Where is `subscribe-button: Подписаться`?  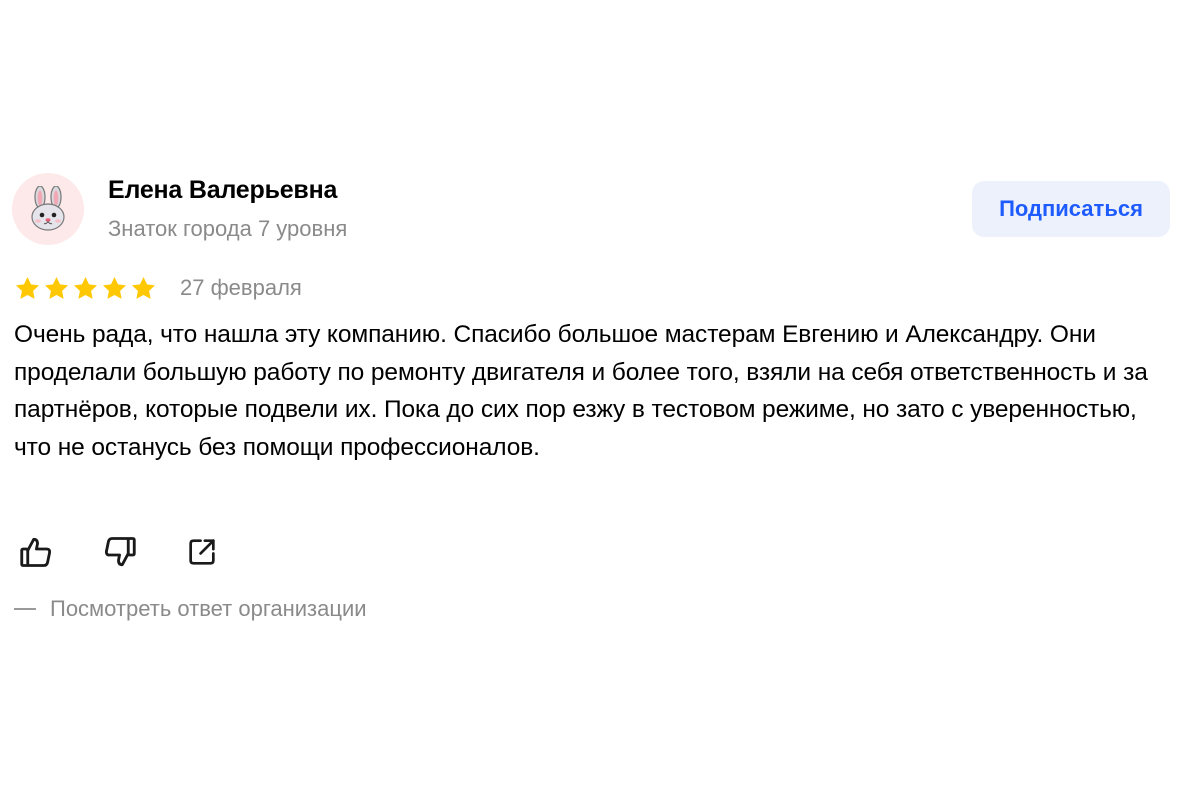
subscribe-button: Подписаться is located at coordinates (1071, 209).